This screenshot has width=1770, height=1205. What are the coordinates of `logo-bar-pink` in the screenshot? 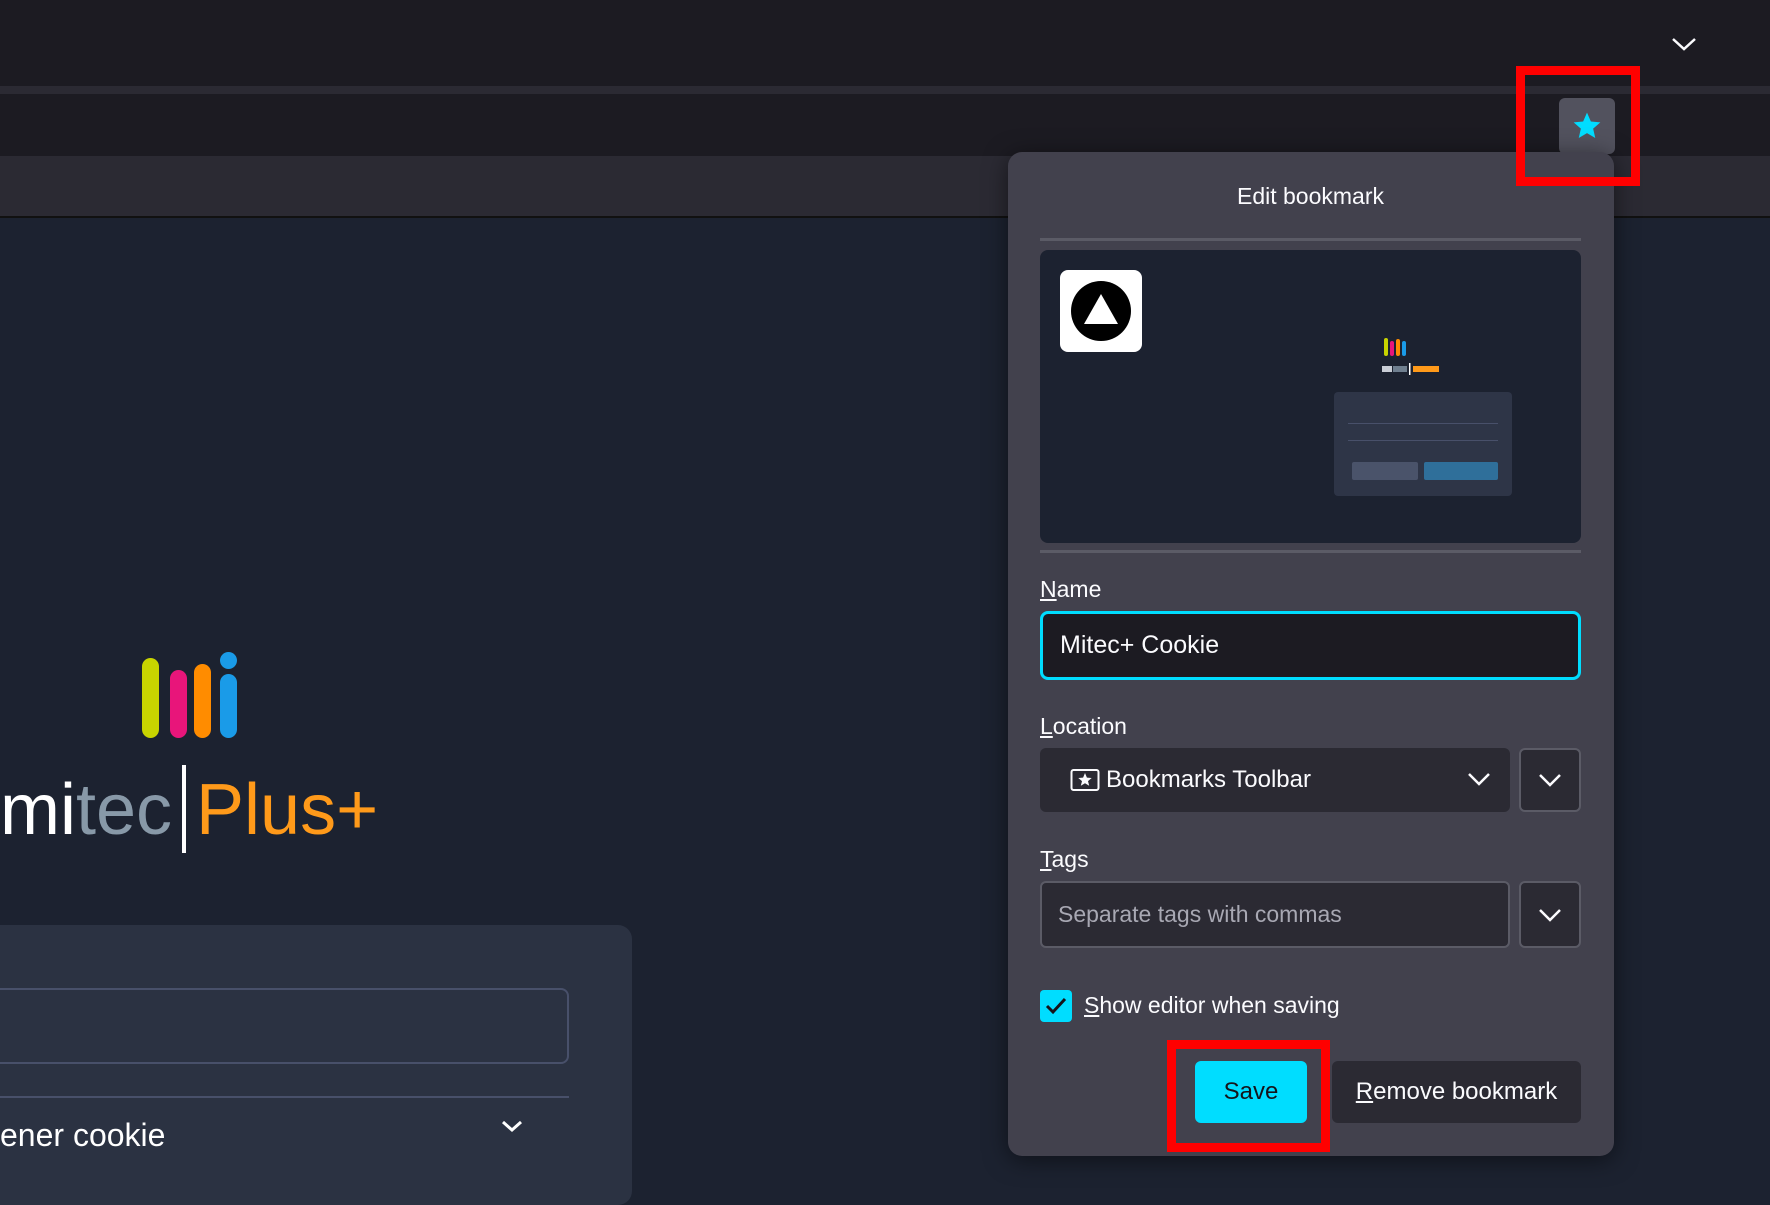 It's located at (178, 704).